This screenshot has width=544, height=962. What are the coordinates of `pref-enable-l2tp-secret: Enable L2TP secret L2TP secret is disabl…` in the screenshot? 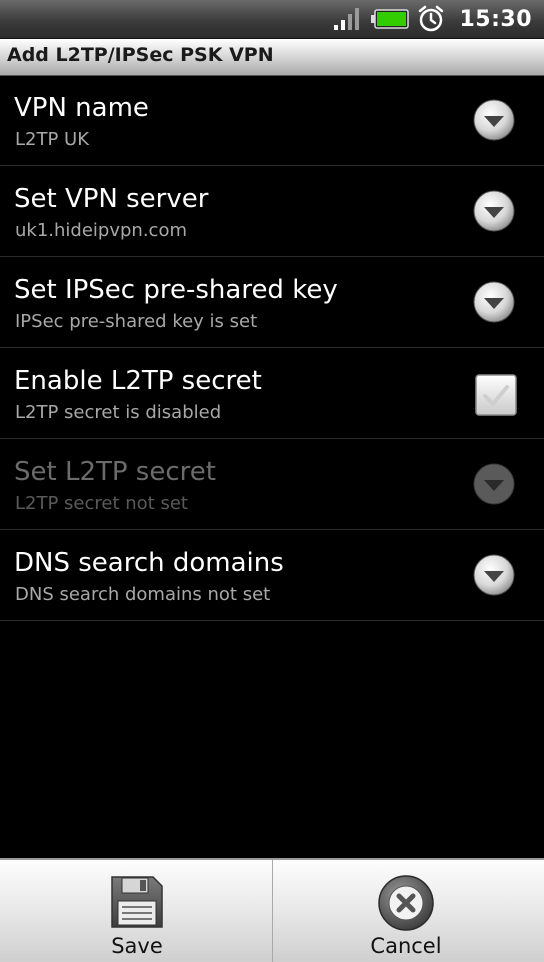 It's located at (272, 393).